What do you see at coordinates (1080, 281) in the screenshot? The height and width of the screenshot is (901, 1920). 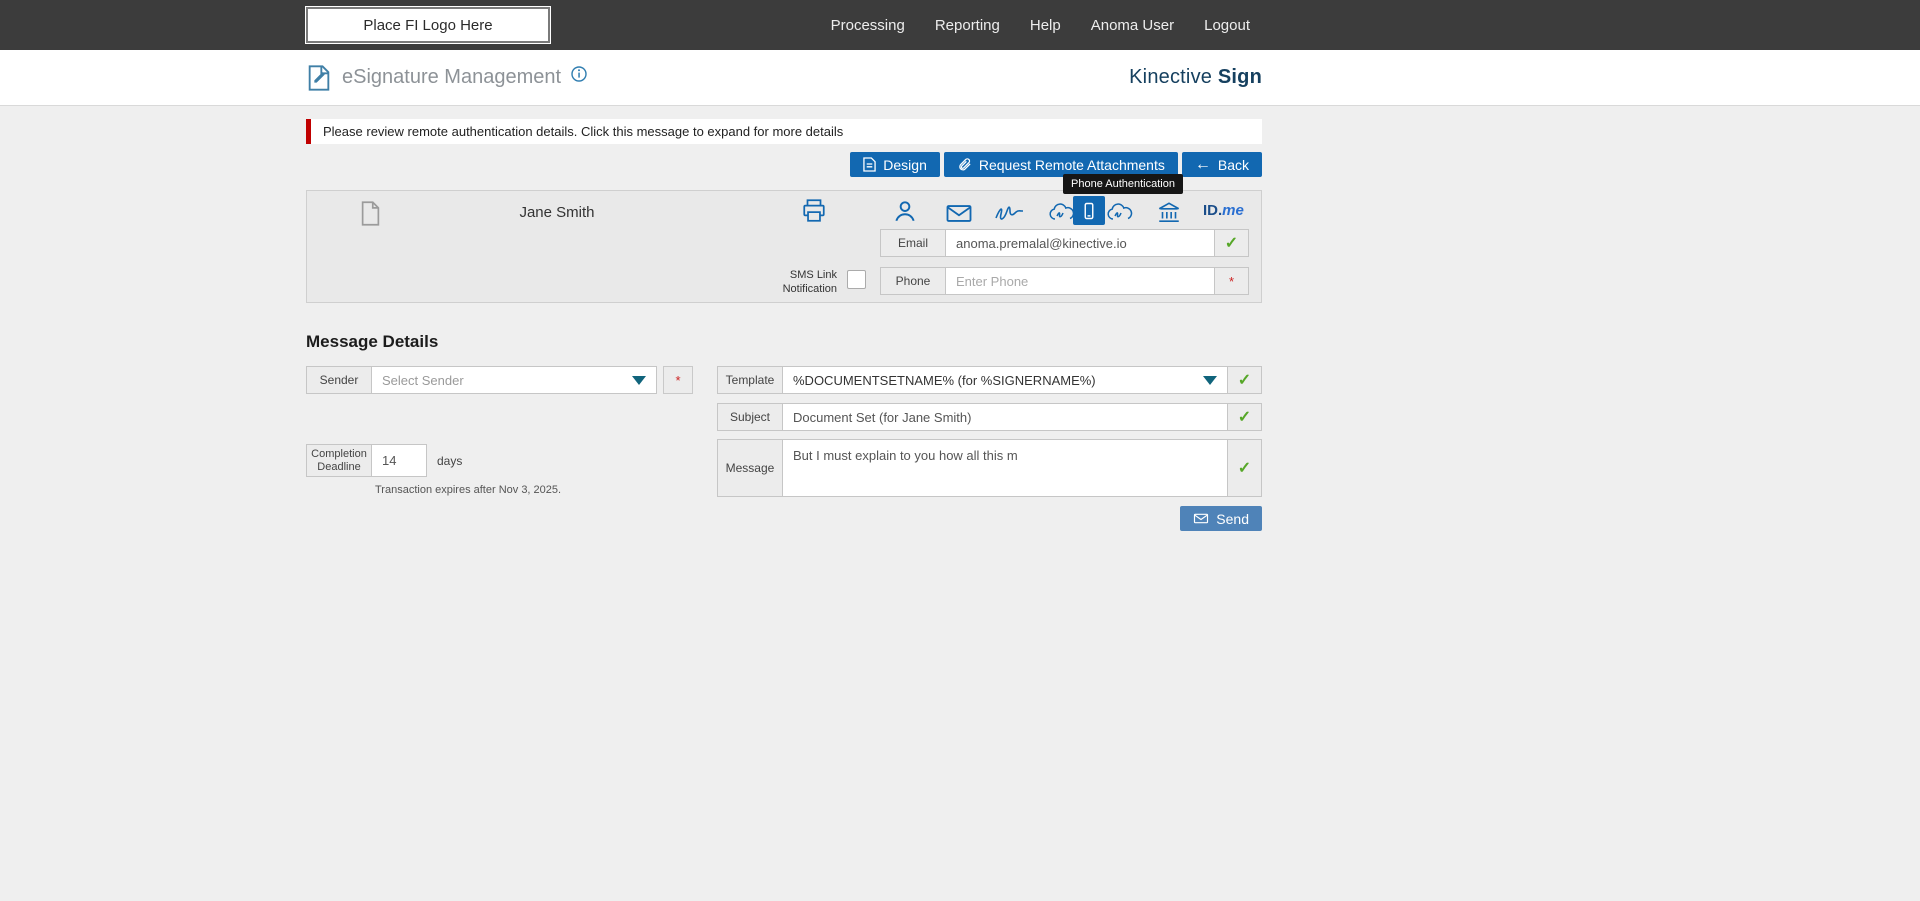 I see `phone-input` at bounding box center [1080, 281].